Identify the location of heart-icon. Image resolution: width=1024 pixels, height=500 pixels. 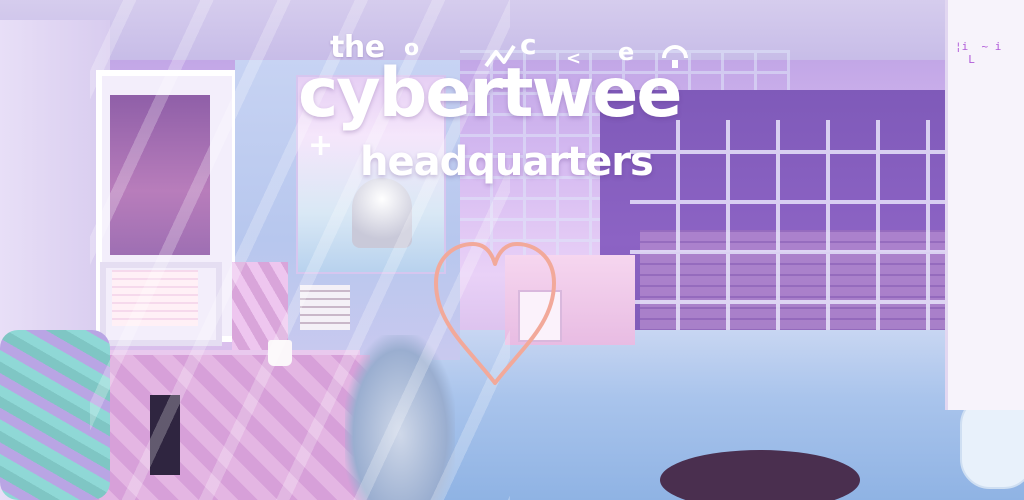
(495, 313).